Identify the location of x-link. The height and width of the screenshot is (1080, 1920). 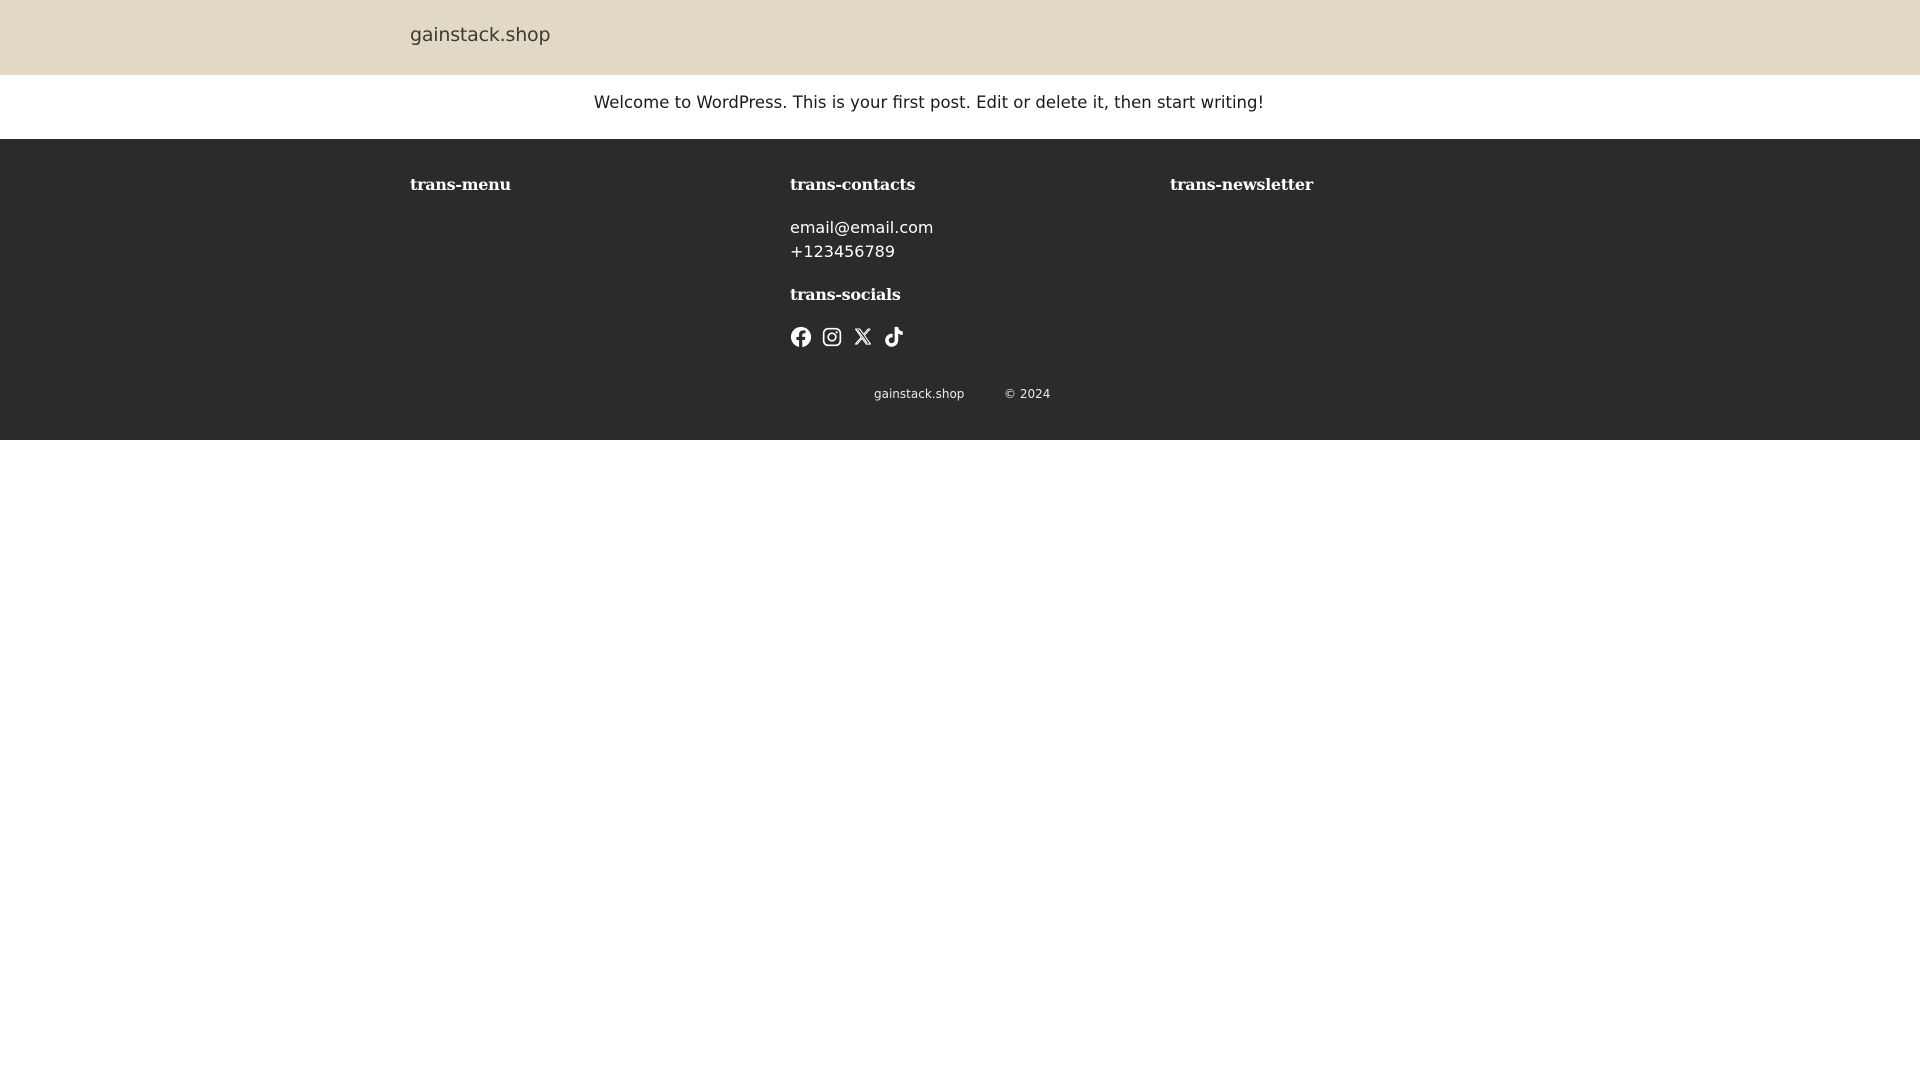
(863, 337).